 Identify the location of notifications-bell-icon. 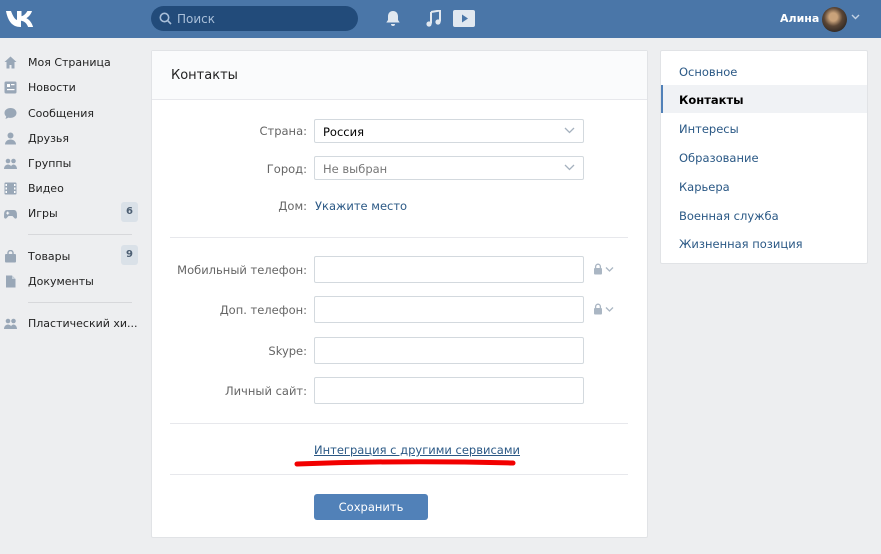
(393, 18).